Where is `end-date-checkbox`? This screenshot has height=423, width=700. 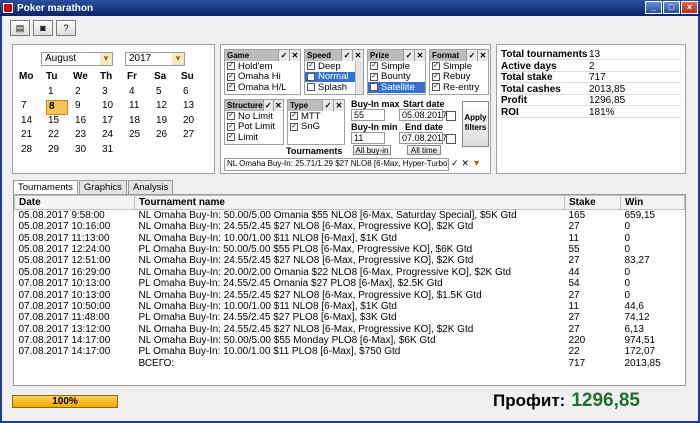 end-date-checkbox is located at coordinates (451, 139).